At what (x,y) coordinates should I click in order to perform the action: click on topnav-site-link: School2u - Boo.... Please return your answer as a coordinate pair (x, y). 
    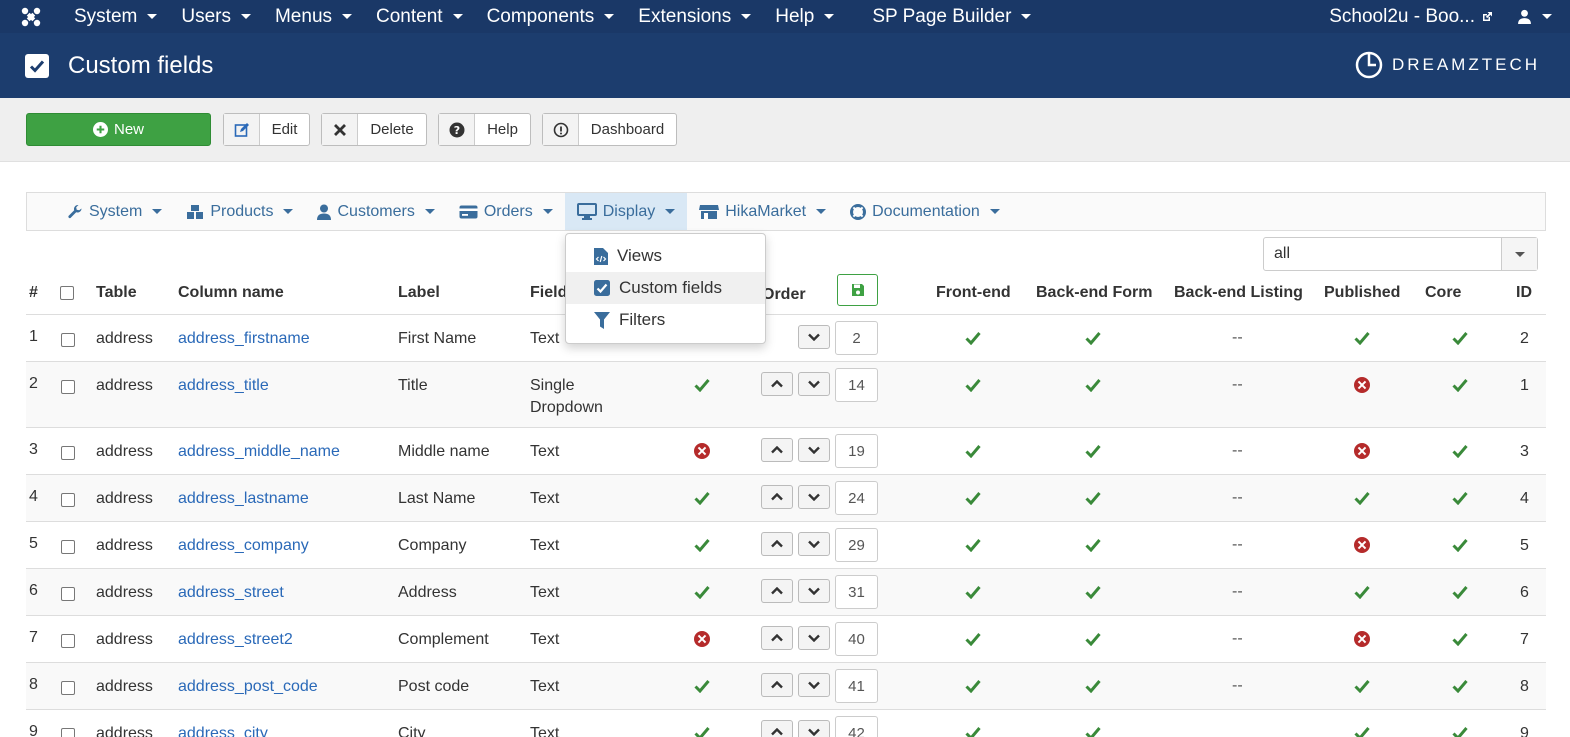
    Looking at the image, I should click on (1411, 17).